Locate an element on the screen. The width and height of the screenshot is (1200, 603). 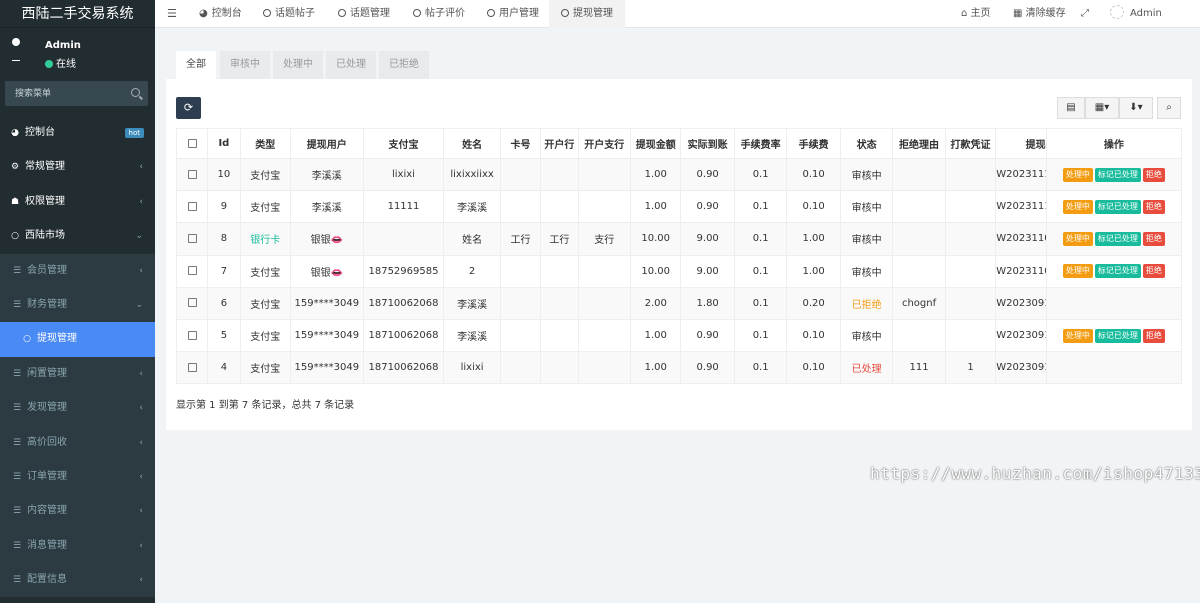
col-status: 状态 is located at coordinates (866, 143).